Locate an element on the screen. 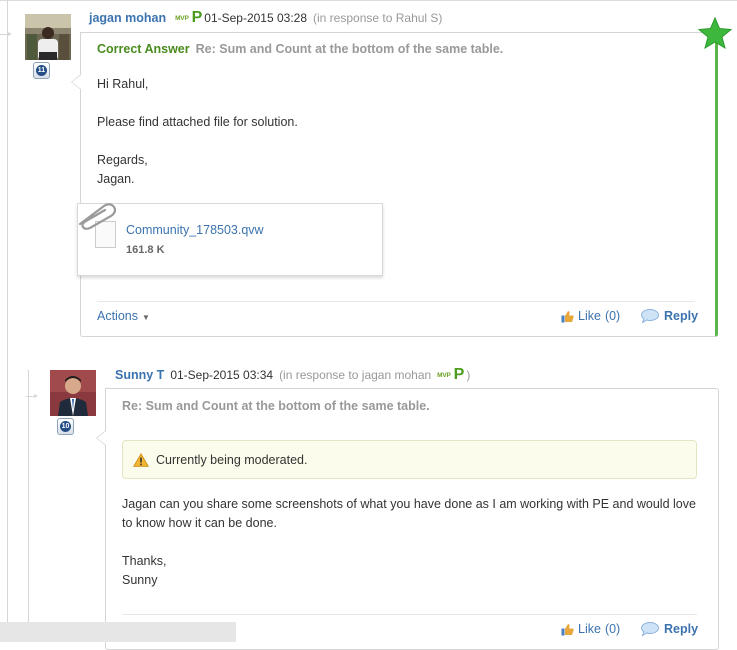 The image size is (737, 650). post-date: 01-Sep-2015 03:28 is located at coordinates (256, 18).